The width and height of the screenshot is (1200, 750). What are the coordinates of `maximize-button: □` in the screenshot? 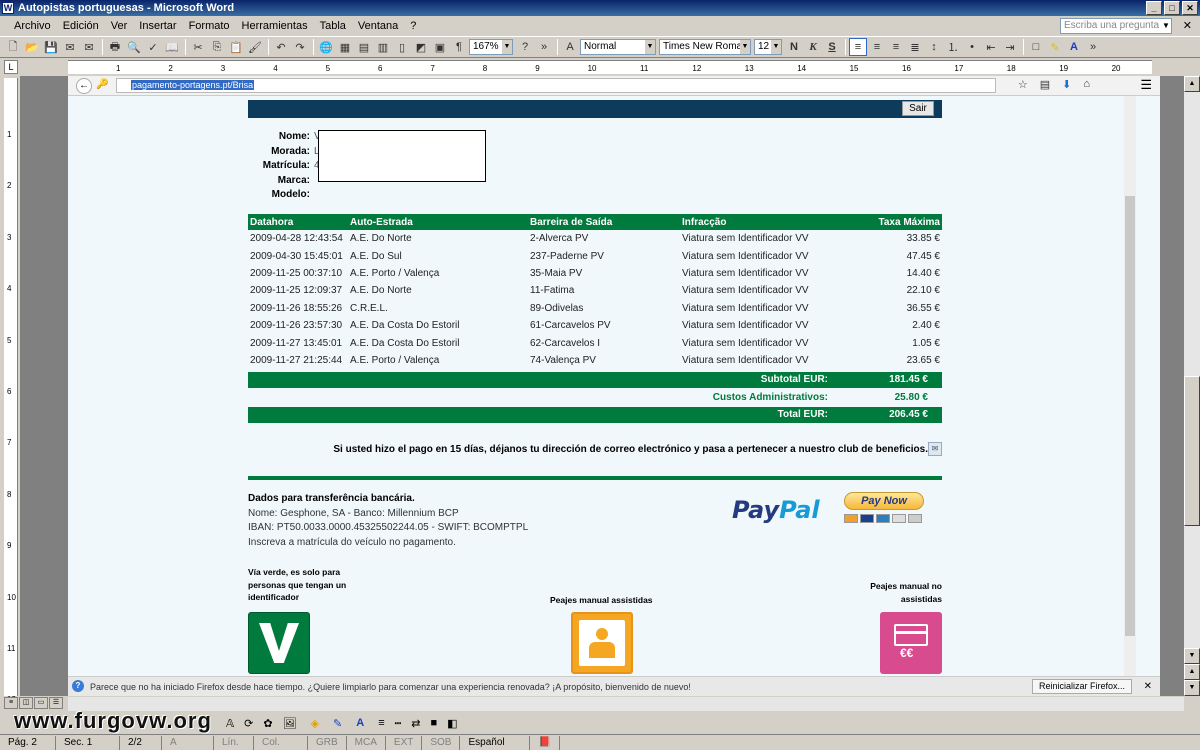 It's located at (1172, 8).